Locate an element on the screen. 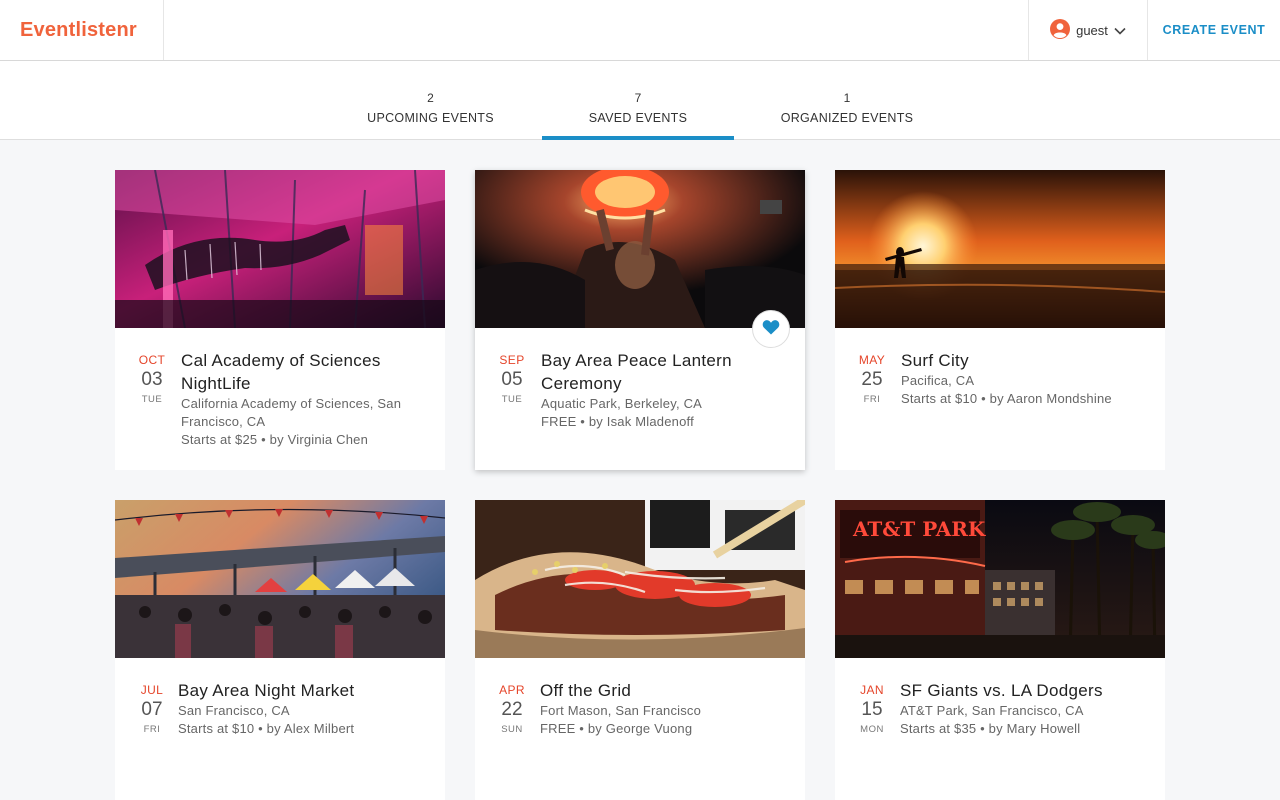 The width and height of the screenshot is (1280, 800). event-price-organizer: FREE • by Isak Mladenoff is located at coordinates (617, 421).